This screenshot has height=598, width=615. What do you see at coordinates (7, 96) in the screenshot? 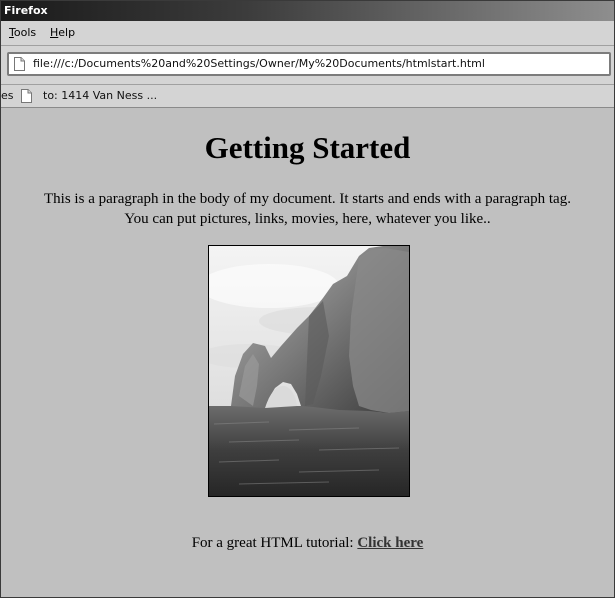
I see `bookmark-truncated-label: es` at bounding box center [7, 96].